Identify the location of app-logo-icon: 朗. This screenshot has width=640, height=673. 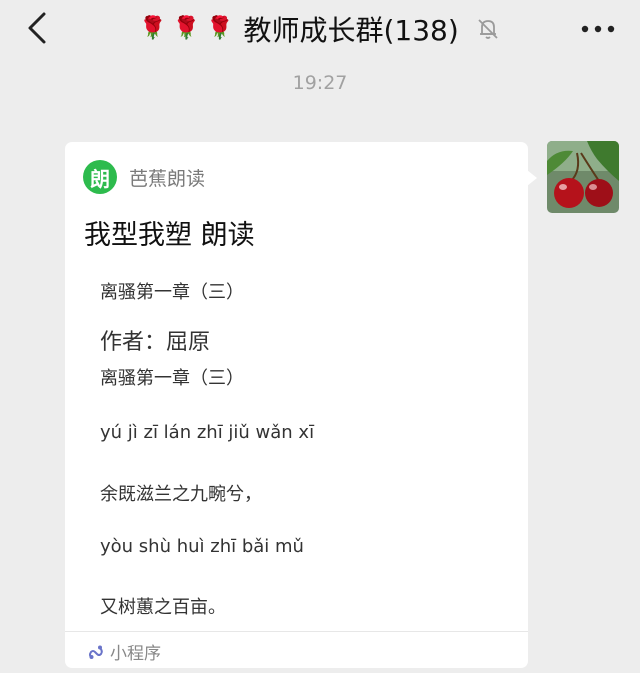
(100, 177).